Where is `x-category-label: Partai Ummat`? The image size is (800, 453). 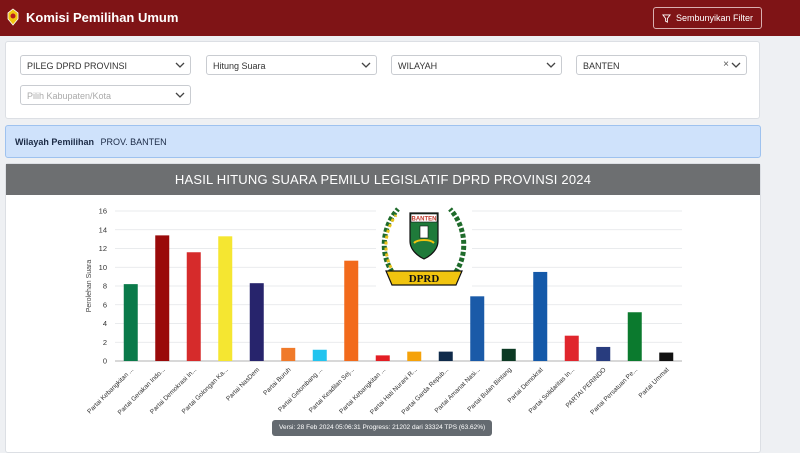
x-category-label: Partai Ummat is located at coordinates (654, 382).